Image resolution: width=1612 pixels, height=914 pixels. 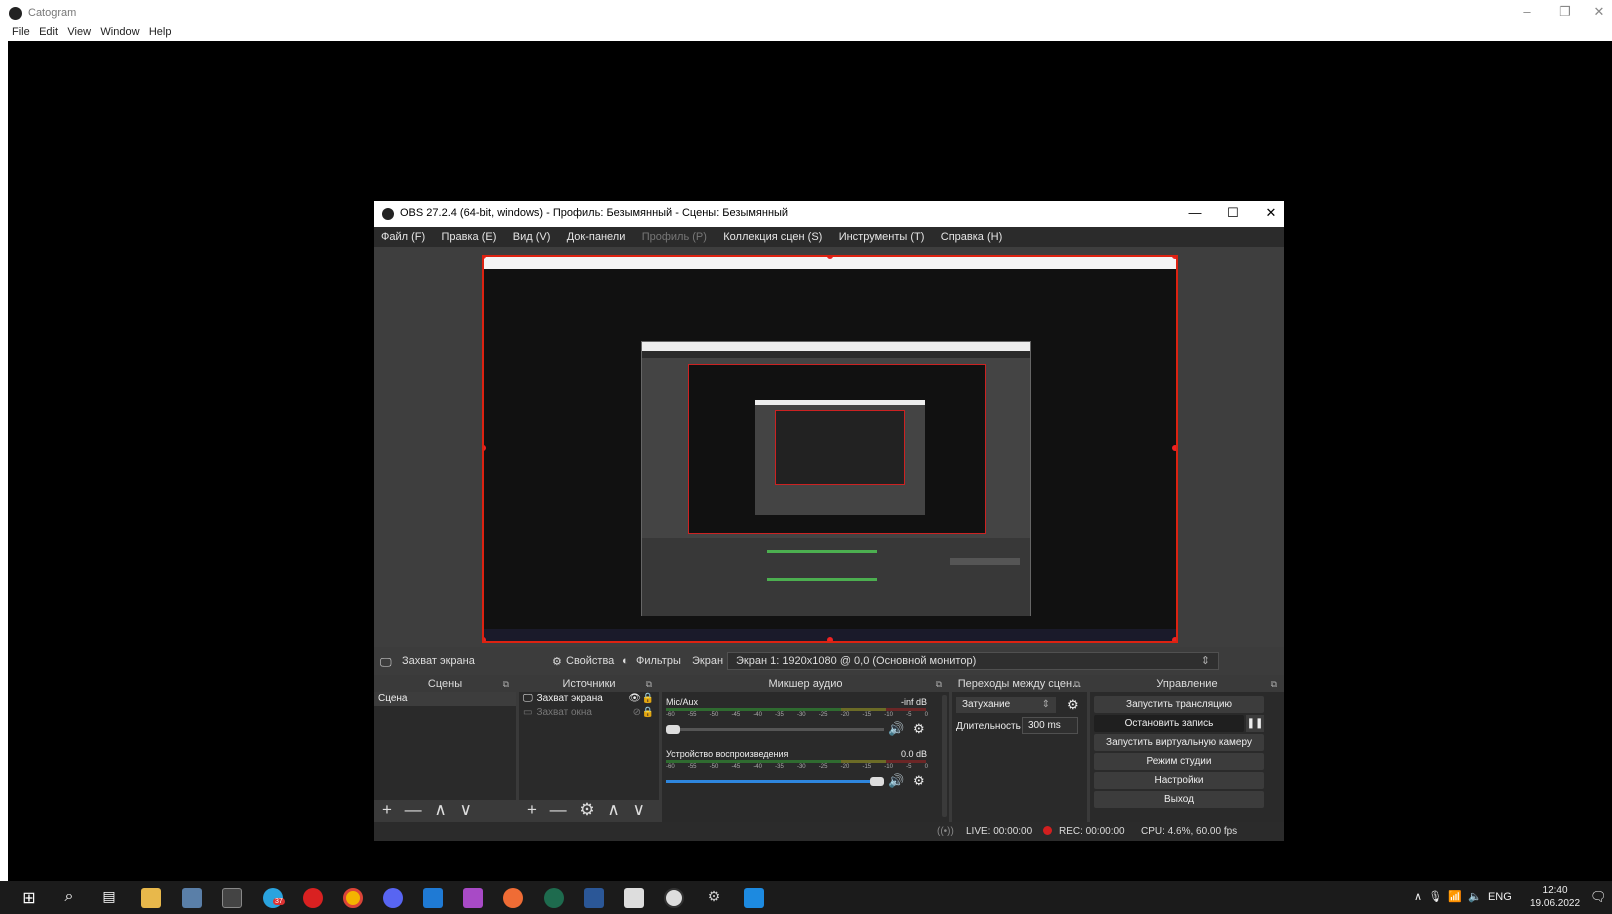 I want to click on opera-icon, so click(x=313, y=898).